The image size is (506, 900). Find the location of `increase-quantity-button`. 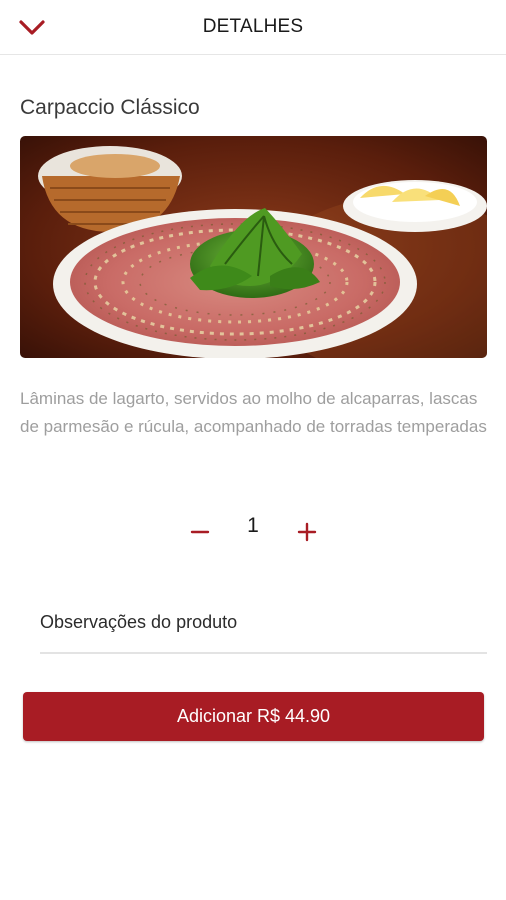

increase-quantity-button is located at coordinates (307, 532).